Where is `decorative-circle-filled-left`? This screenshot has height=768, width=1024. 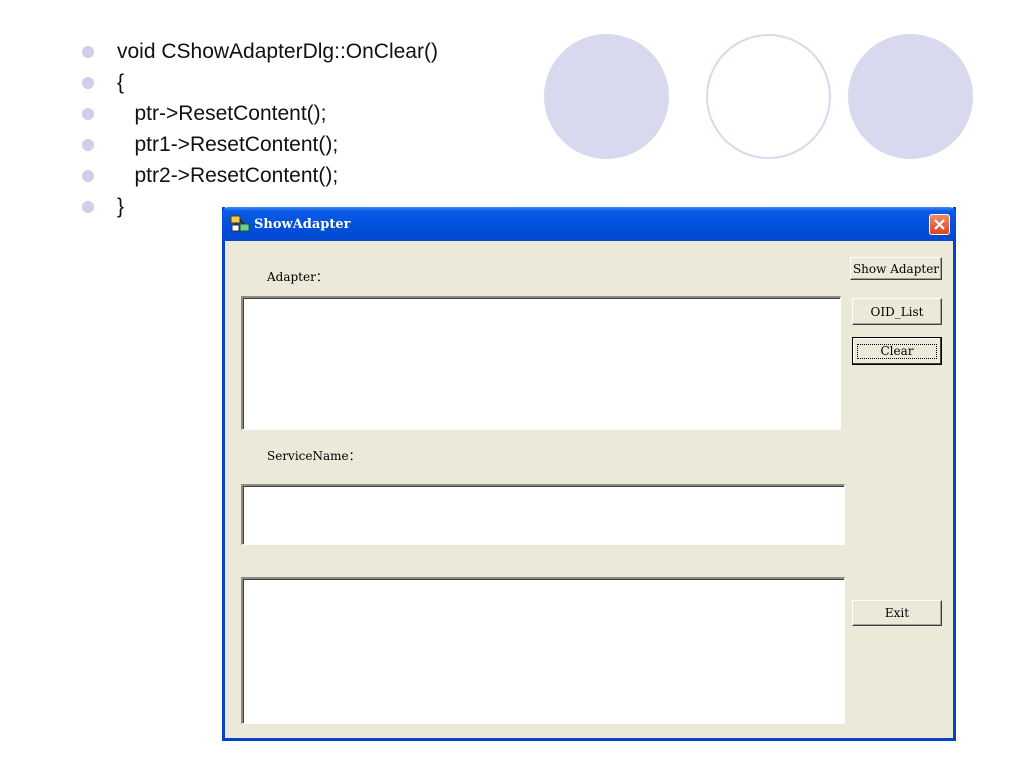
decorative-circle-filled-left is located at coordinates (606, 96).